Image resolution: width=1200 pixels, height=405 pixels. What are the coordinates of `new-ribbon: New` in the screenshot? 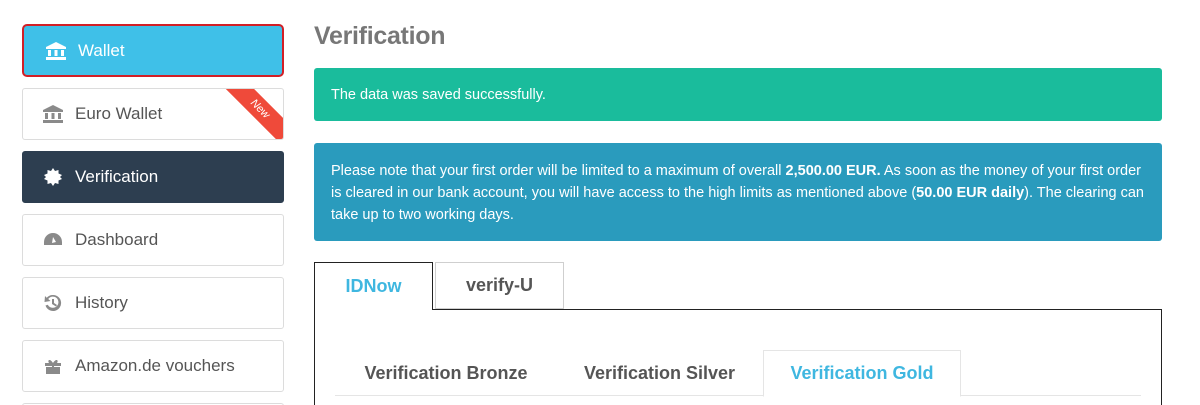 It's located at (252, 114).